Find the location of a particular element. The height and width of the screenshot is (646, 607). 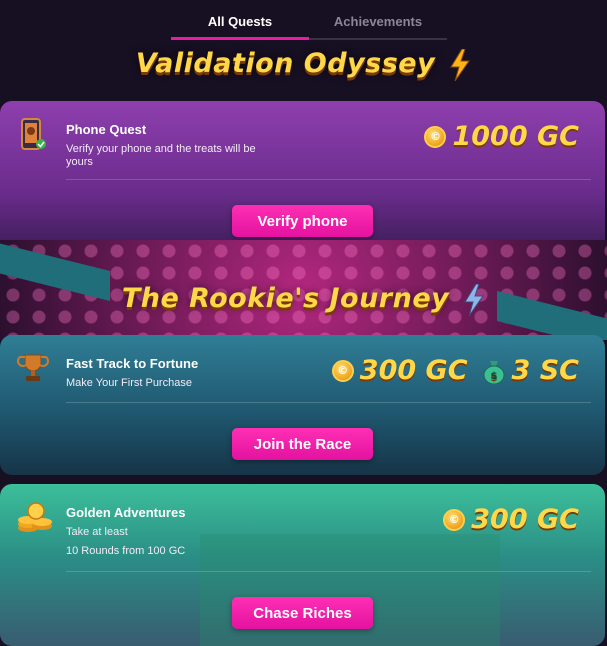

quest-description-line2: 10 Rounds from 100 GC is located at coordinates (126, 551).